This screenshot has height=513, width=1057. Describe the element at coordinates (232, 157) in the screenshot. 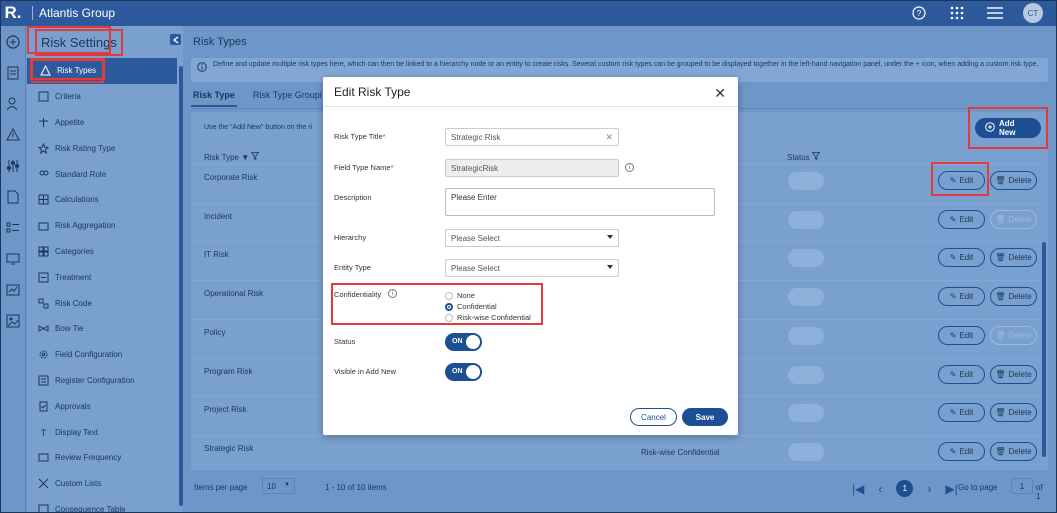

I see `column-header-risk-type: Risk Type ▼` at that location.